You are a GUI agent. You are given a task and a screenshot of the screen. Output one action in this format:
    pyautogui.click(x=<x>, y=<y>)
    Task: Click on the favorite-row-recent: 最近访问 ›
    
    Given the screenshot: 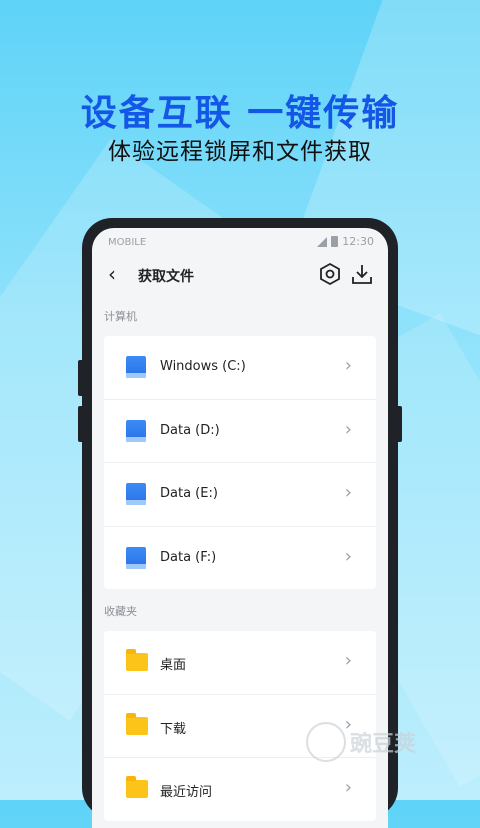 What is the action you would take?
    pyautogui.click(x=240, y=789)
    